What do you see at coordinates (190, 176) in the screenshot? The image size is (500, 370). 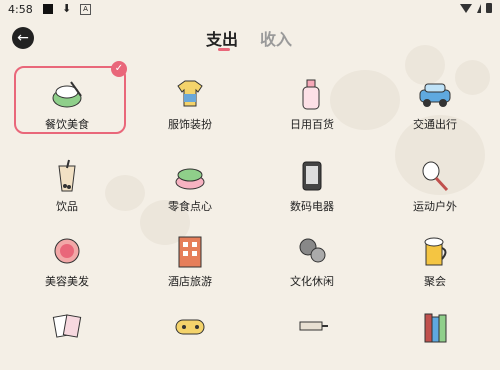 I see `dessert-icon` at bounding box center [190, 176].